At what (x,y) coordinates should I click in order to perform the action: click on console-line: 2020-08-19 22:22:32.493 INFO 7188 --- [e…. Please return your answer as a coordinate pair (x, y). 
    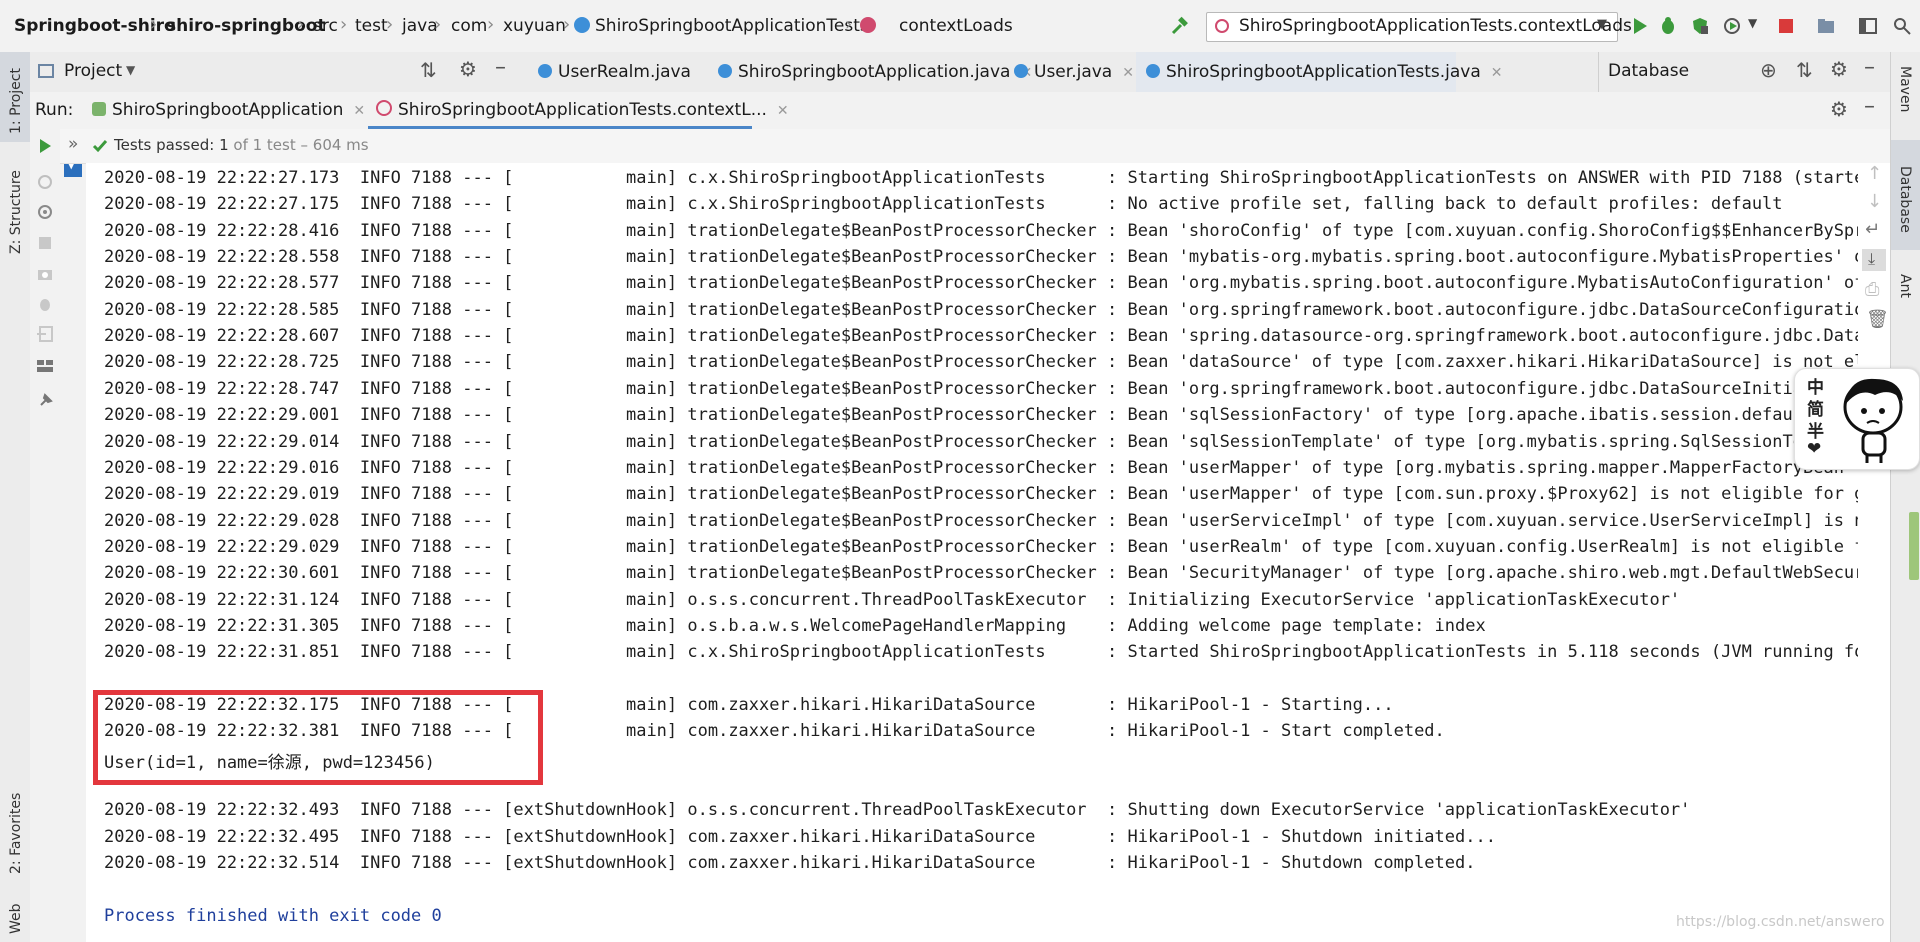
    Looking at the image, I should click on (897, 810).